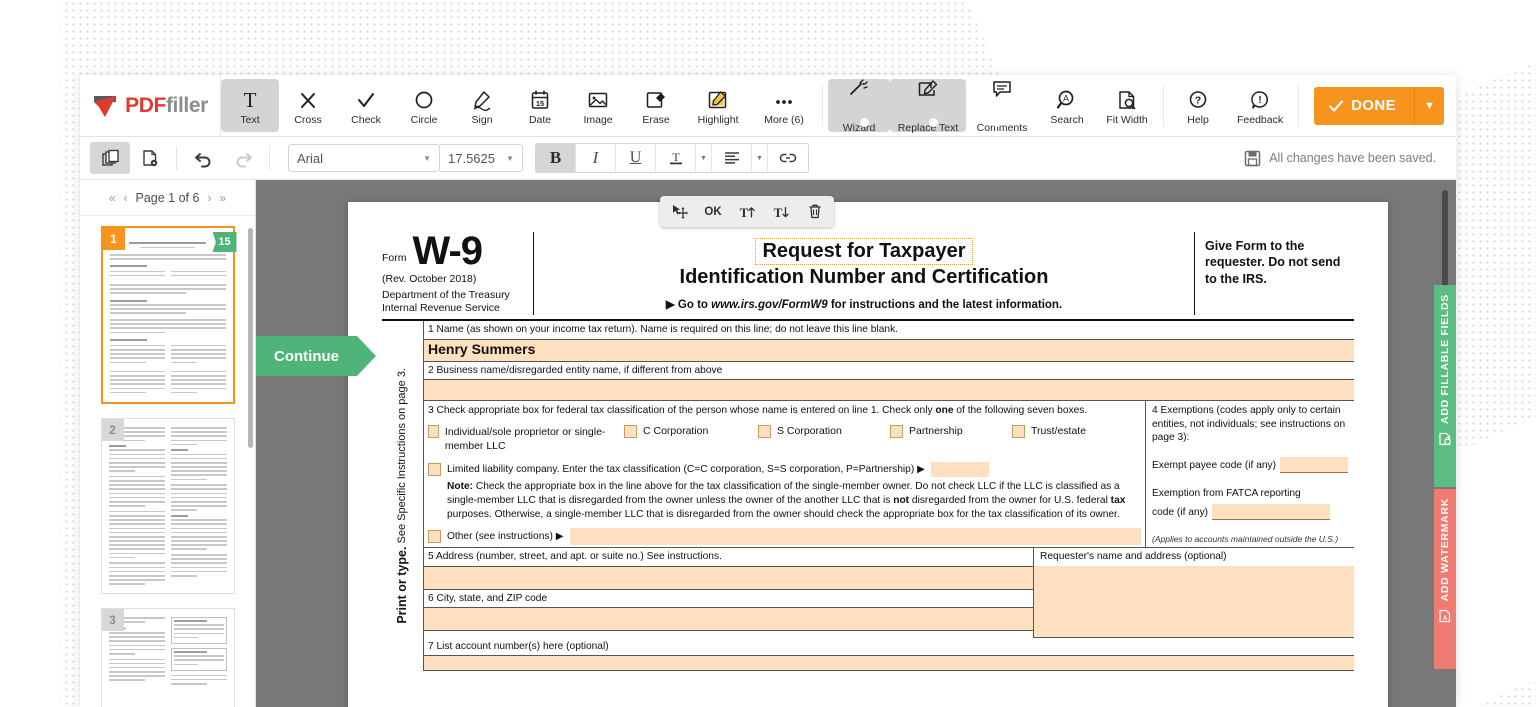 The height and width of the screenshot is (707, 1536). I want to click on tool-fit-width: Fit Width, so click(1127, 105).